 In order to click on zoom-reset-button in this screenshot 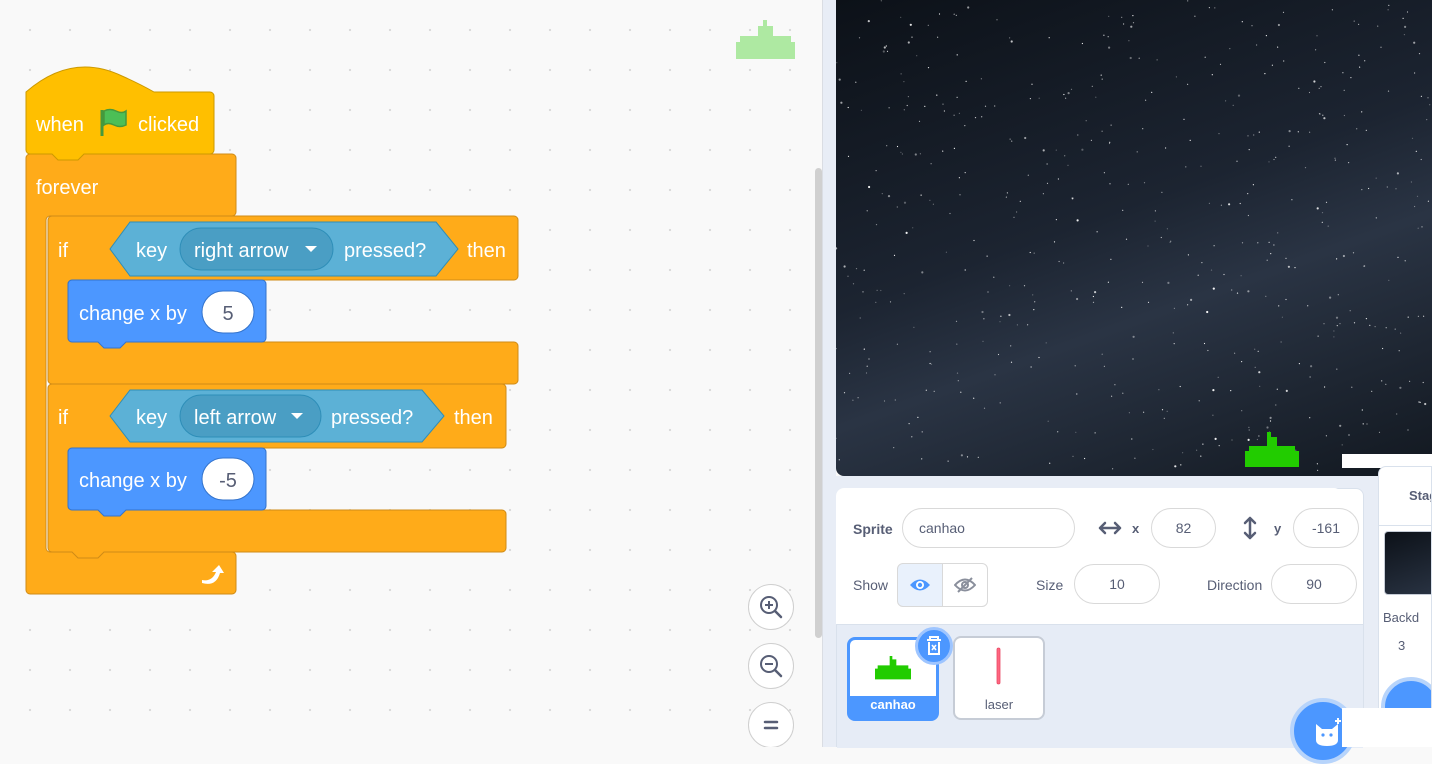, I will do `click(771, 724)`.